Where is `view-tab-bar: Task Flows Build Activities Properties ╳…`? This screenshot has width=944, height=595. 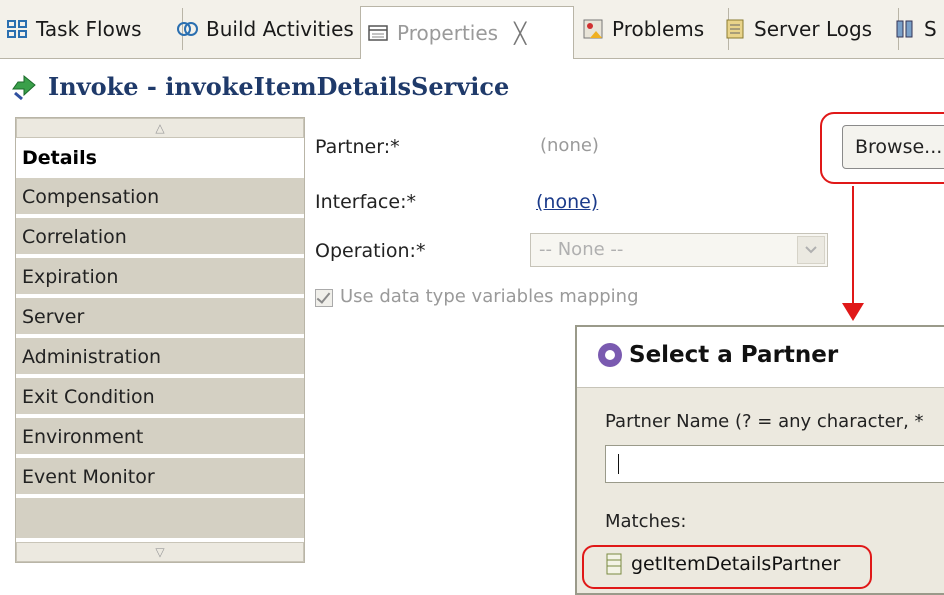 view-tab-bar: Task Flows Build Activities Properties ╳… is located at coordinates (472, 29).